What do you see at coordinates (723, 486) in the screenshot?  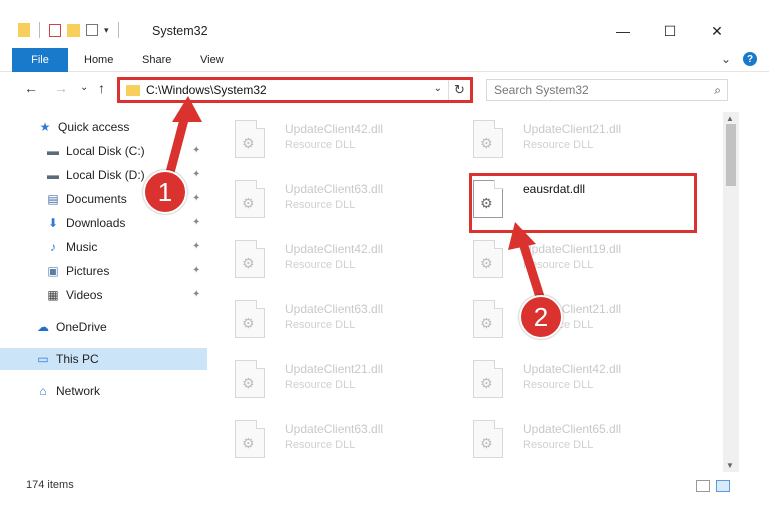 I see `large-icons-view-icon` at bounding box center [723, 486].